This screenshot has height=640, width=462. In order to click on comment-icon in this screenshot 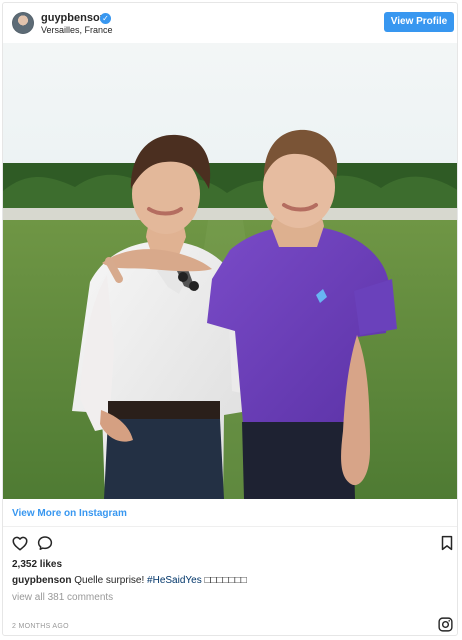, I will do `click(45, 543)`.